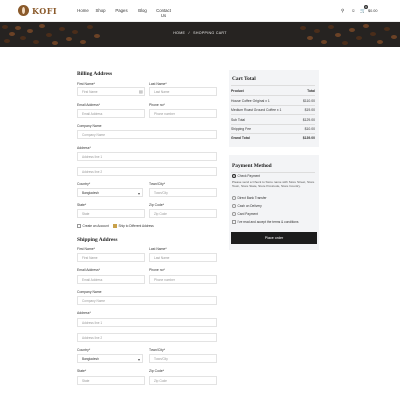 The width and height of the screenshot is (400, 400). I want to click on shipping-state-input: State, so click(111, 380).